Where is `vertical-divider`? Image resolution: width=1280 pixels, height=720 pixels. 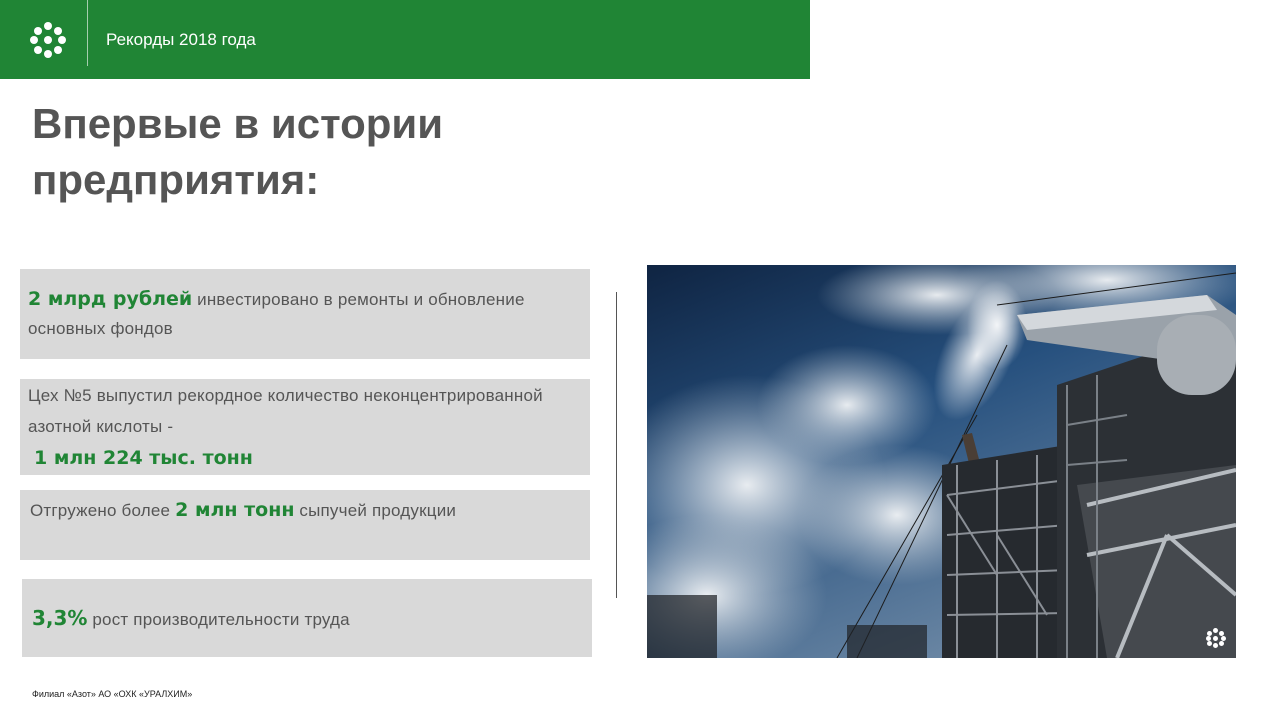 vertical-divider is located at coordinates (616, 445).